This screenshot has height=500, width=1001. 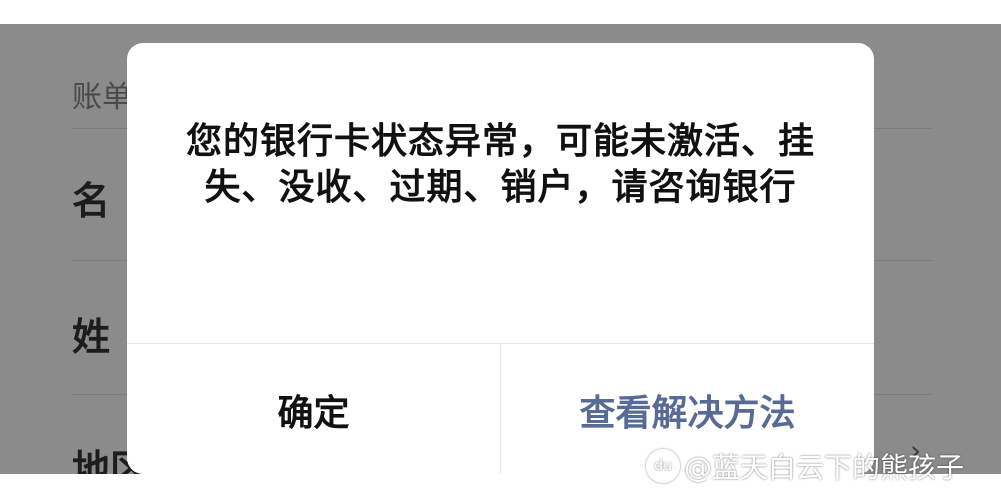 I want to click on dialog-message: 您的银行卡状态异常，可能未激活、挂失、没收、过期、销户，请咨询银行, so click(x=500, y=164).